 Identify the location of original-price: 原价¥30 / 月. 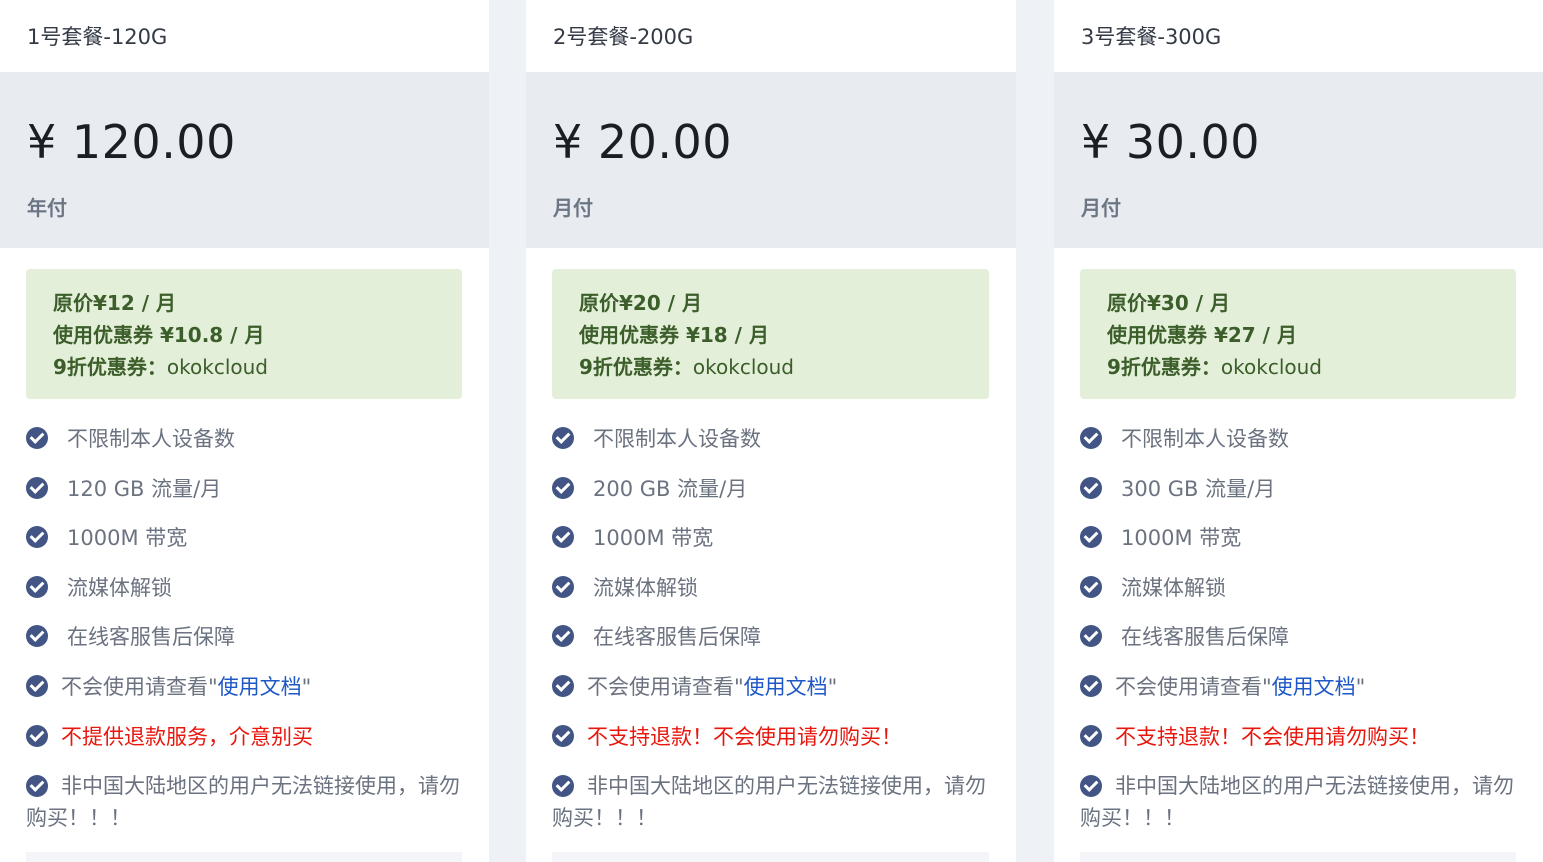
(1168, 303).